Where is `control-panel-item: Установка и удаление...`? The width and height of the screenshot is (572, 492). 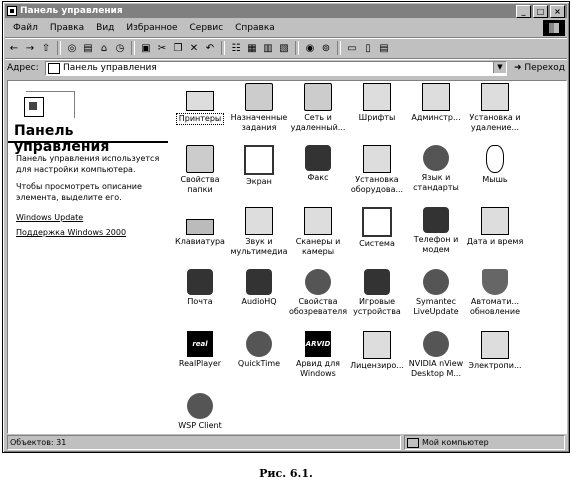 control-panel-item: Установка и удаление... is located at coordinates (495, 108).